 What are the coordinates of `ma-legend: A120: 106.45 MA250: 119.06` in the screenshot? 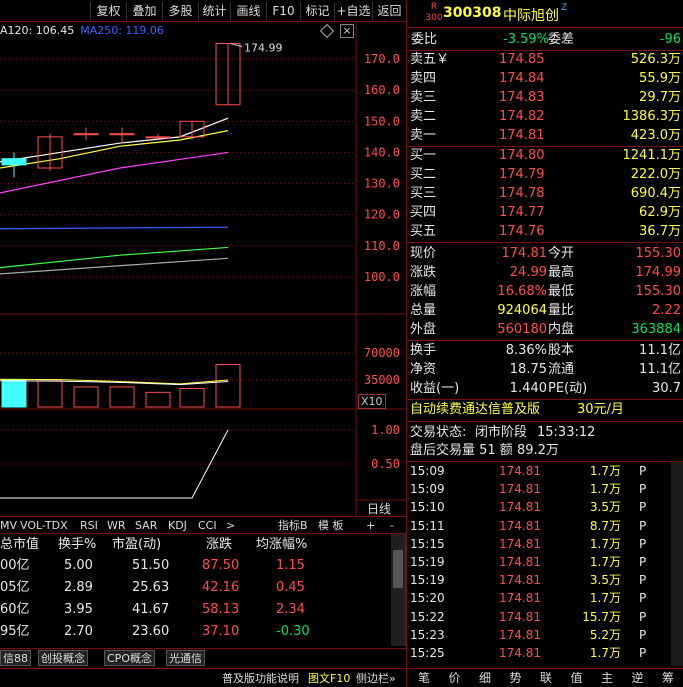 It's located at (85, 30).